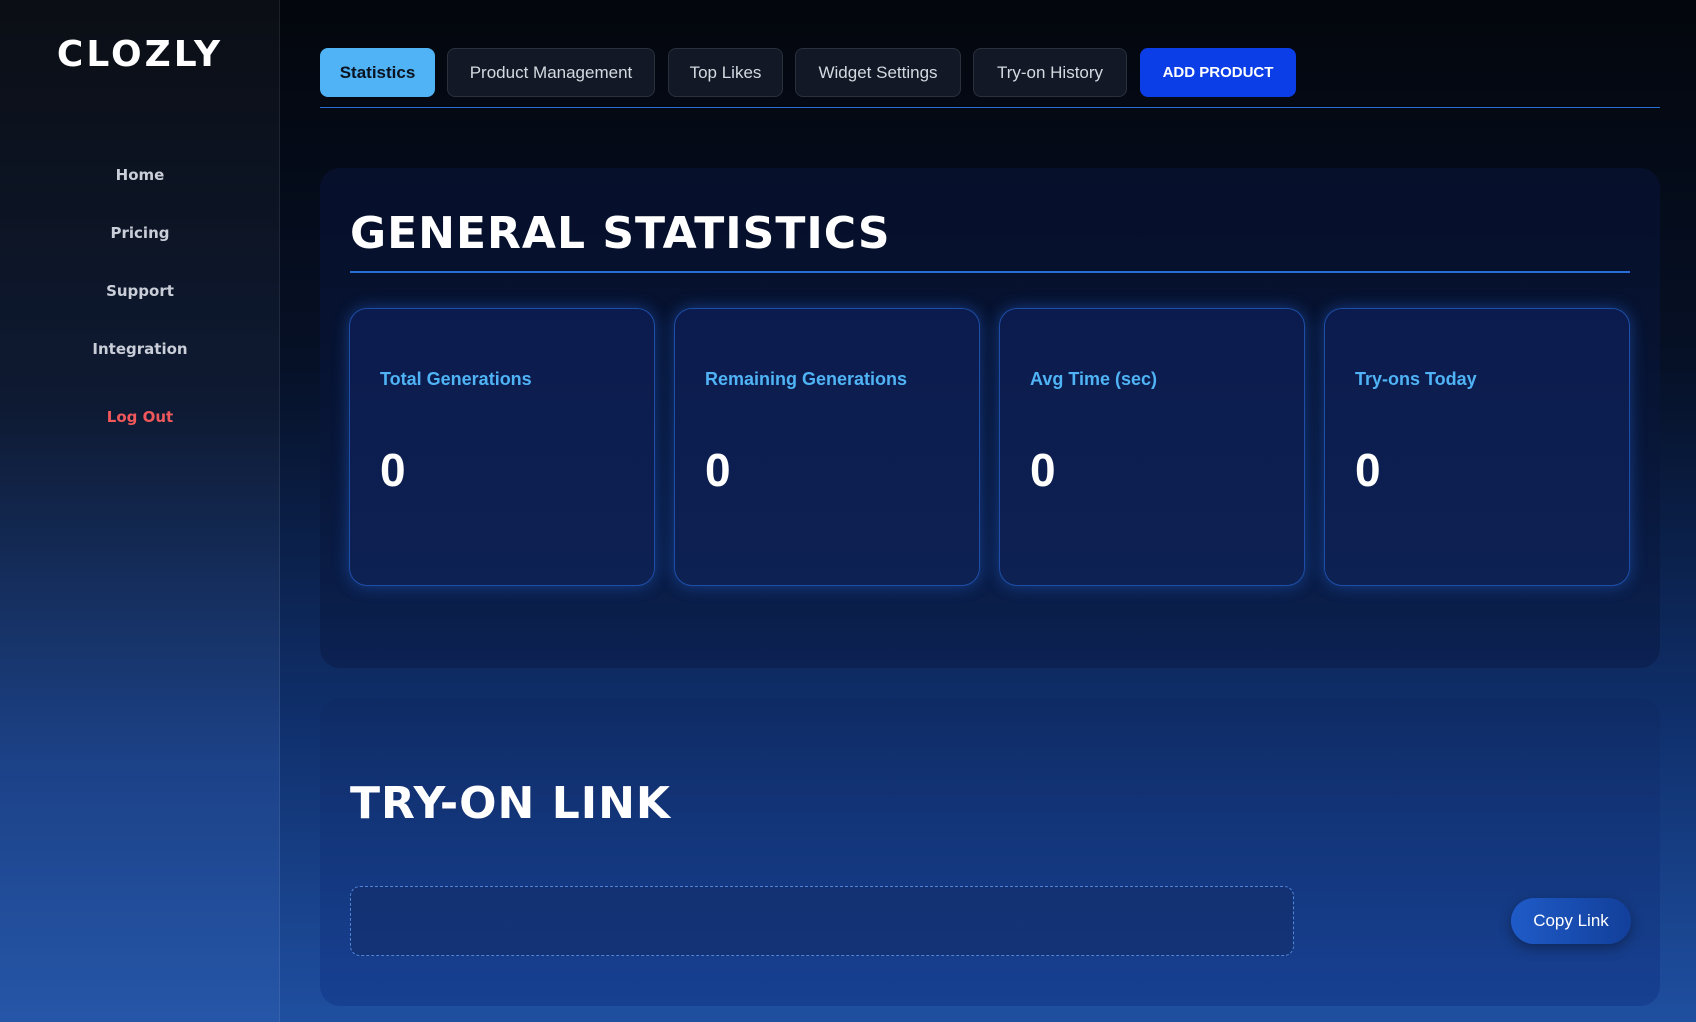 The height and width of the screenshot is (1022, 1696). I want to click on sidebar-item-home: Home, so click(140, 189).